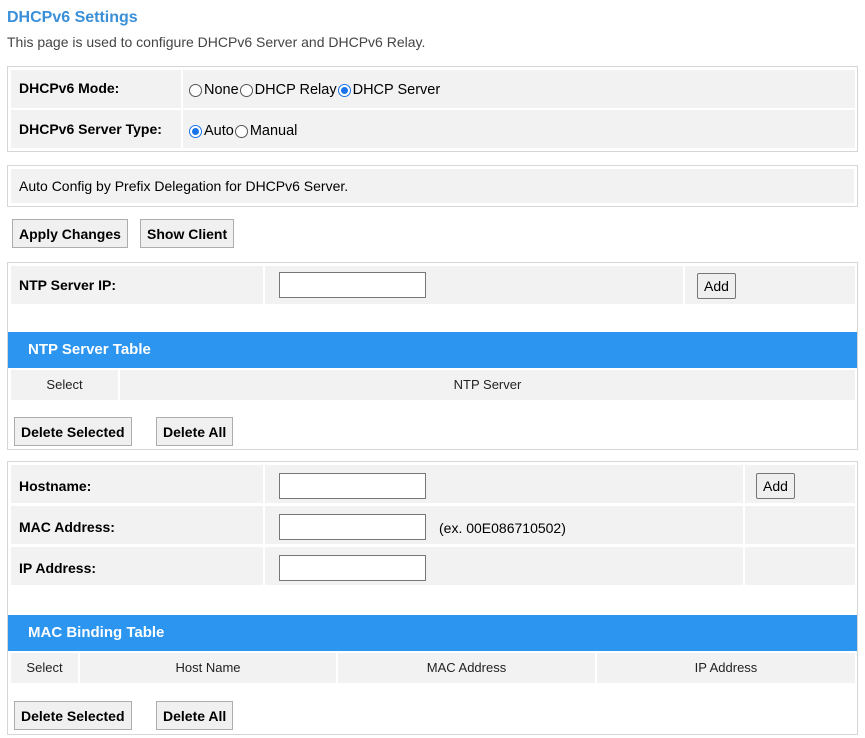  What do you see at coordinates (241, 131) in the screenshot?
I see `server-type-manual-radio` at bounding box center [241, 131].